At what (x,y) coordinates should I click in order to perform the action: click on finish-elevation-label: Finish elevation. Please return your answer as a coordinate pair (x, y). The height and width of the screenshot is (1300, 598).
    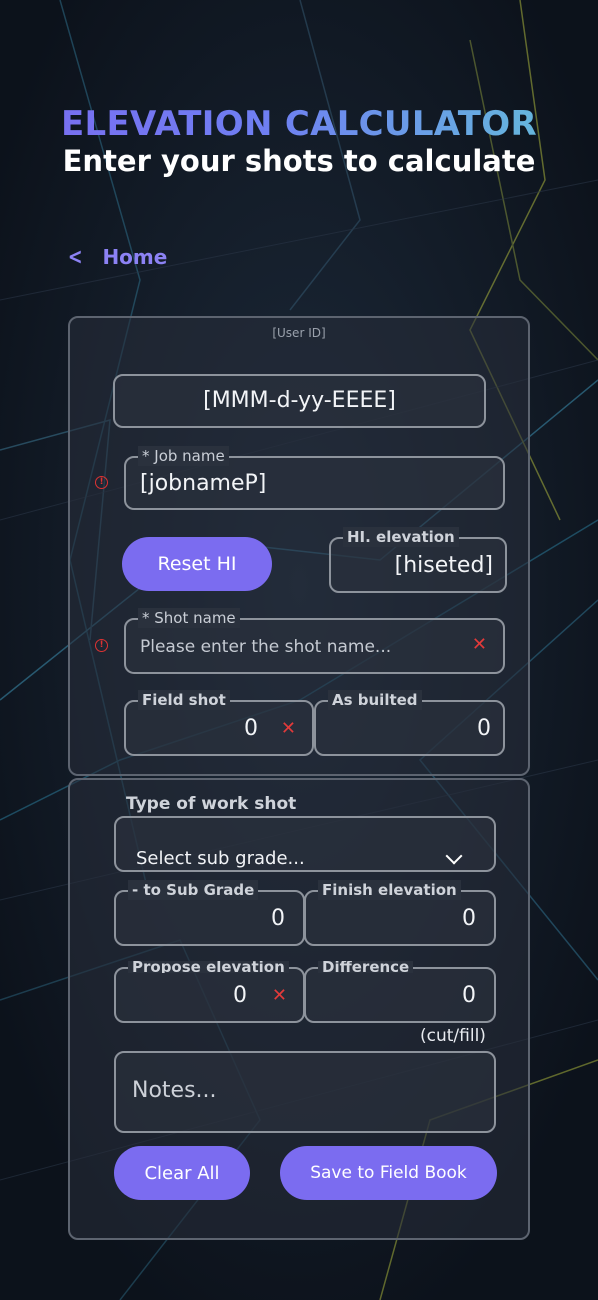
    Looking at the image, I should click on (389, 890).